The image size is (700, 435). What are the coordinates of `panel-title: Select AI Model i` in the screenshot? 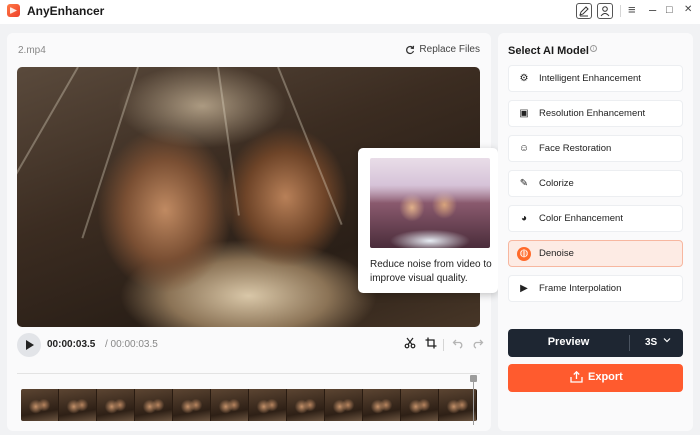 It's located at (552, 51).